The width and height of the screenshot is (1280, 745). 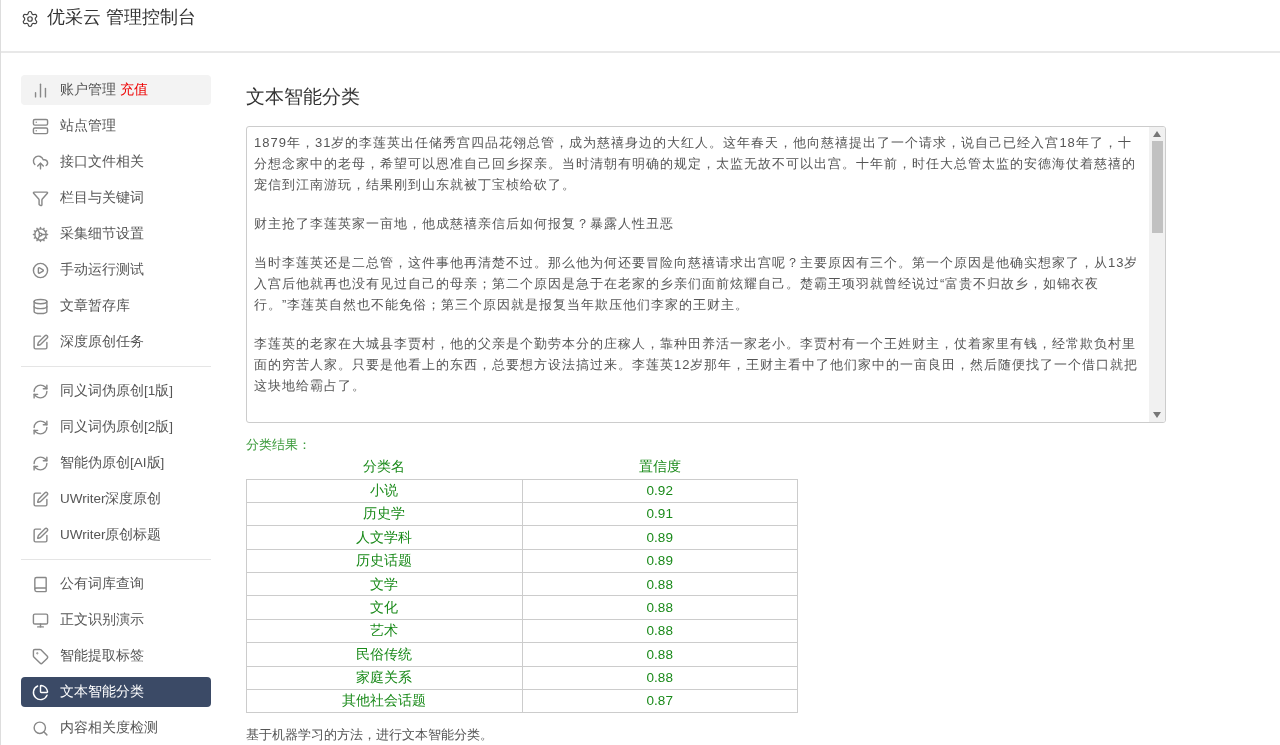 I want to click on sidebar-item: 账户管理 充值, so click(x=116, y=90).